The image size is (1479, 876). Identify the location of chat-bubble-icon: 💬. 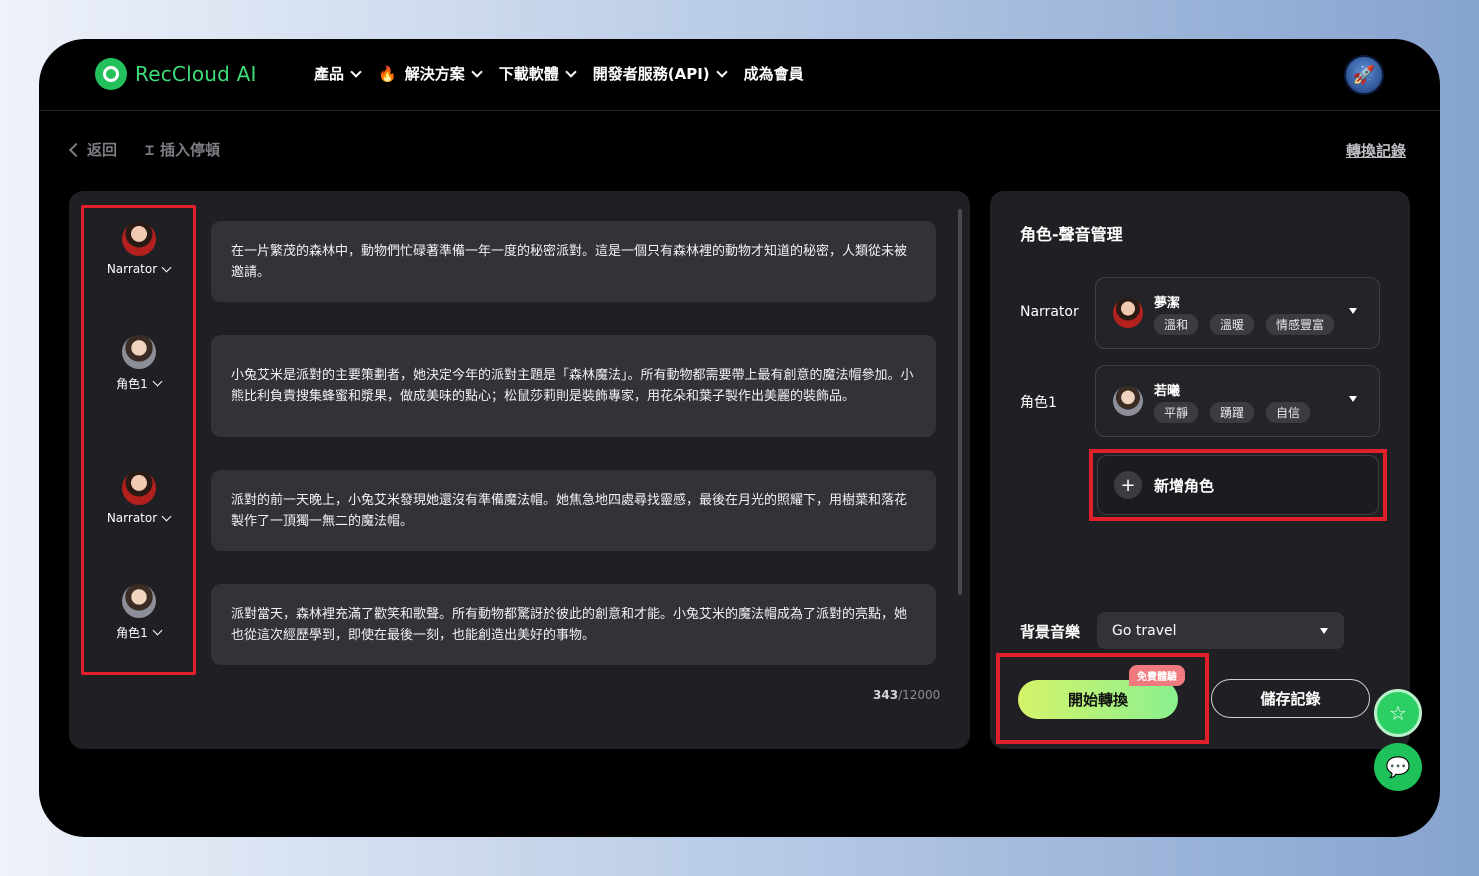
(1398, 767).